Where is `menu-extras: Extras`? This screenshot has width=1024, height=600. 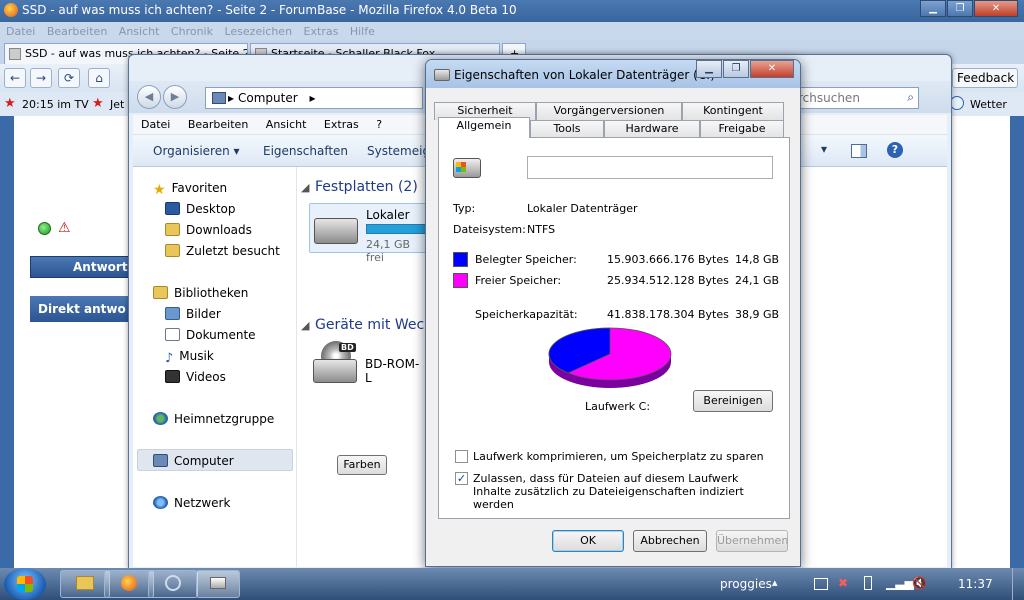
menu-extras: Extras is located at coordinates (321, 31).